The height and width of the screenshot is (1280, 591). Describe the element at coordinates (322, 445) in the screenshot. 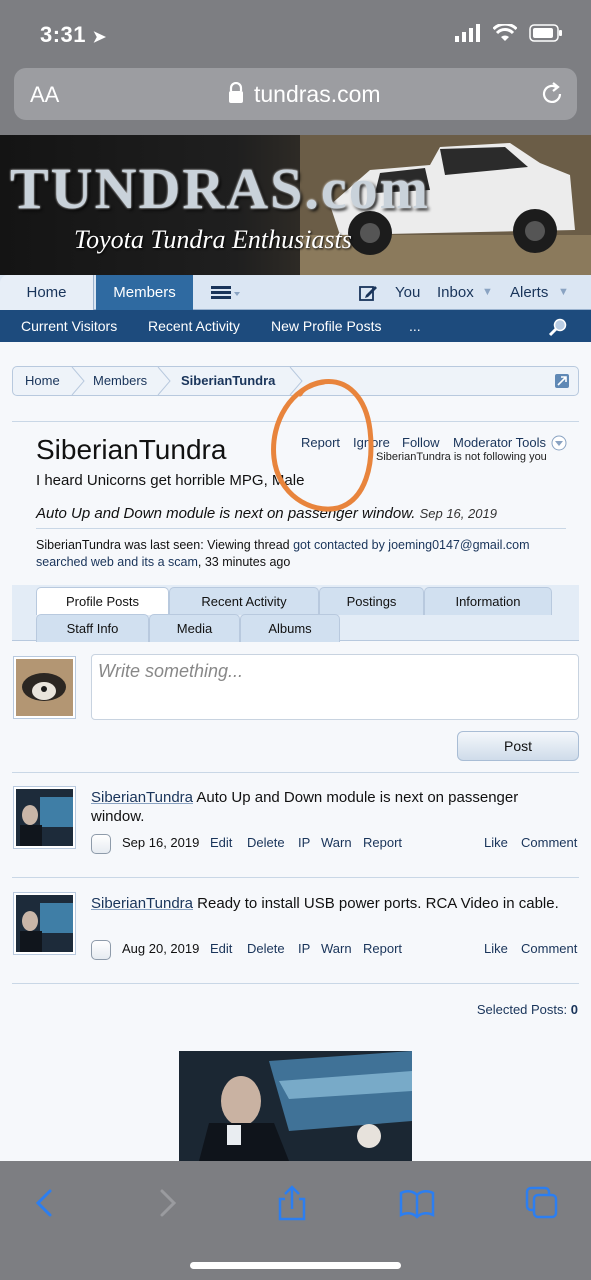

I see `annotation-circle` at that location.